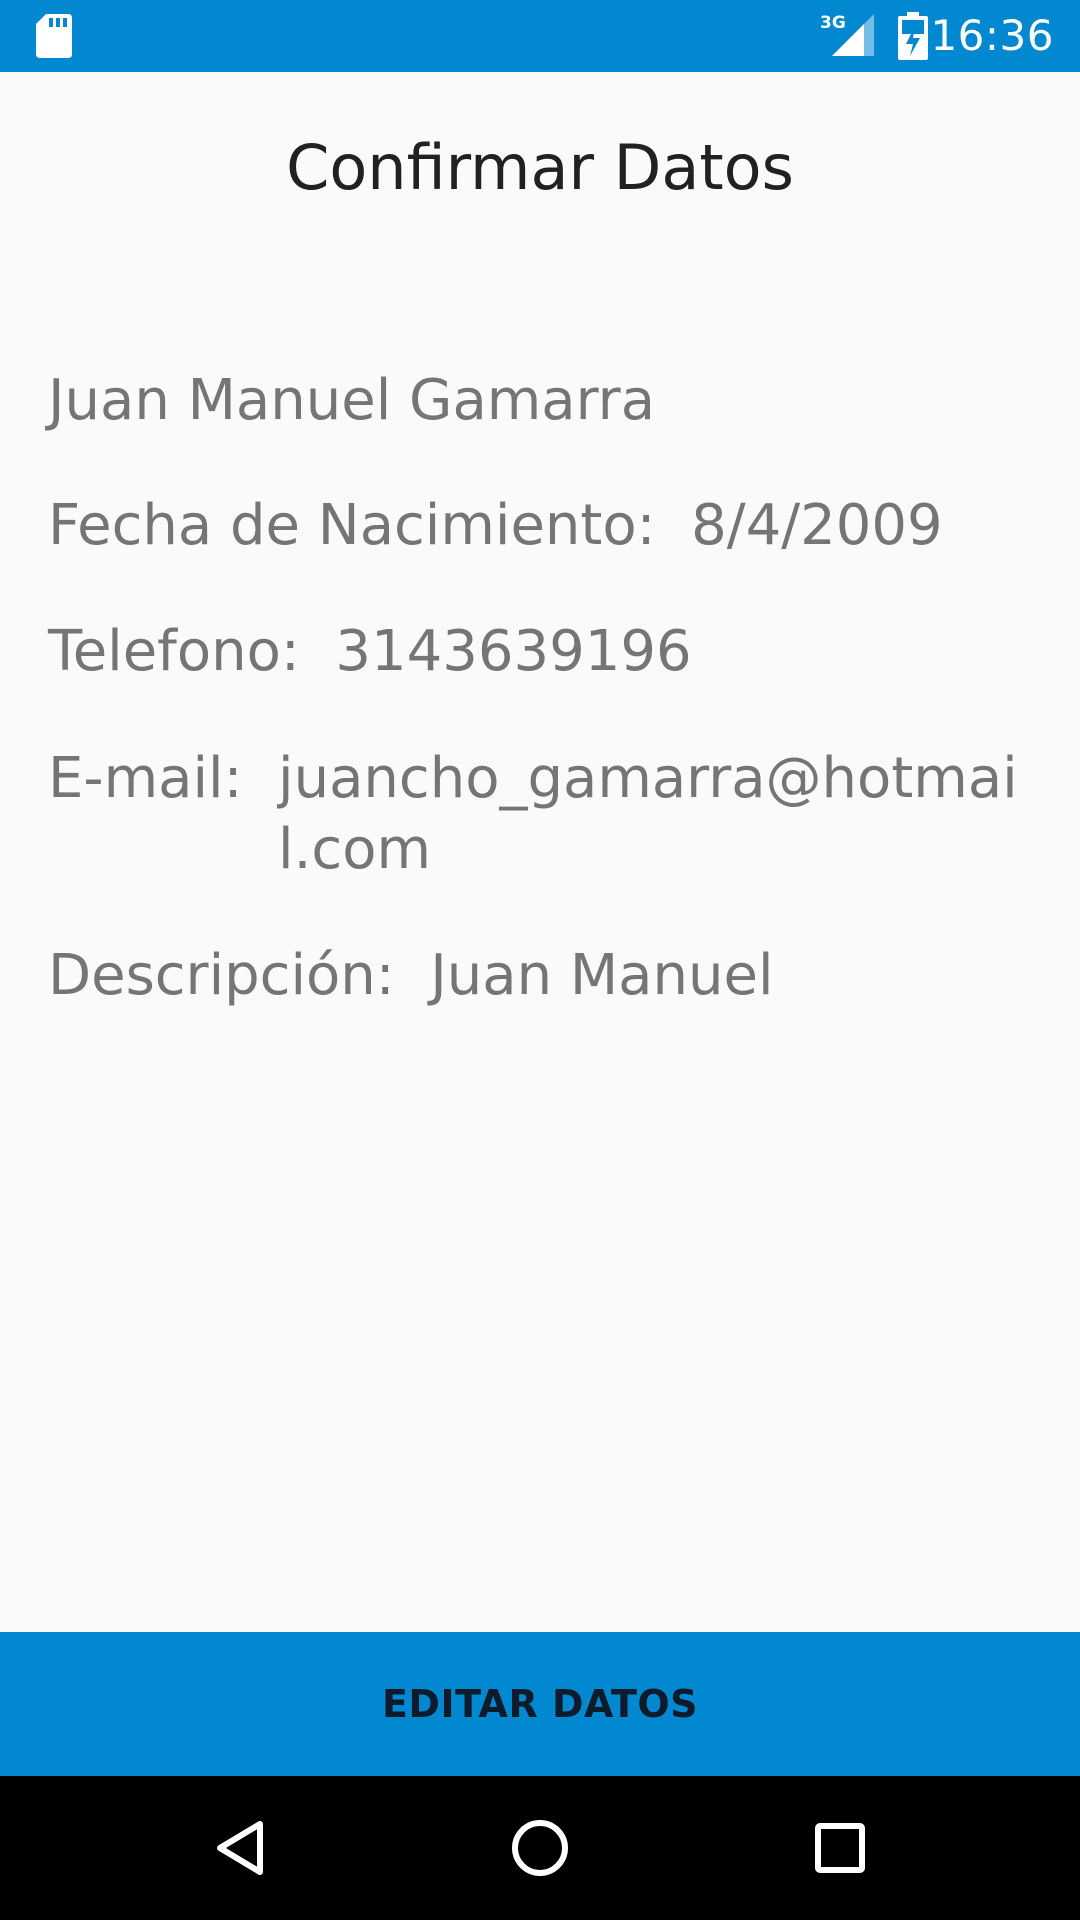  What do you see at coordinates (192, 651) in the screenshot?
I see `phone-label: Telefono:` at bounding box center [192, 651].